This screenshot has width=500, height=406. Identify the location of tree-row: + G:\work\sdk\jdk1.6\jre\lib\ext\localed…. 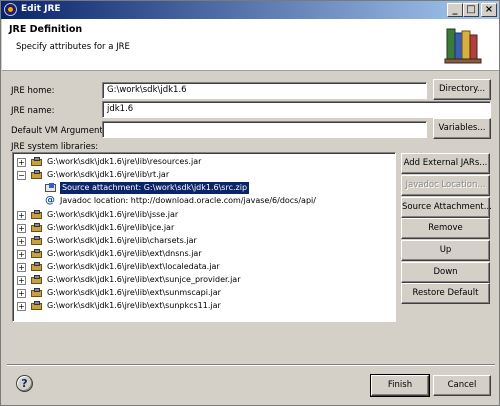
(202, 267).